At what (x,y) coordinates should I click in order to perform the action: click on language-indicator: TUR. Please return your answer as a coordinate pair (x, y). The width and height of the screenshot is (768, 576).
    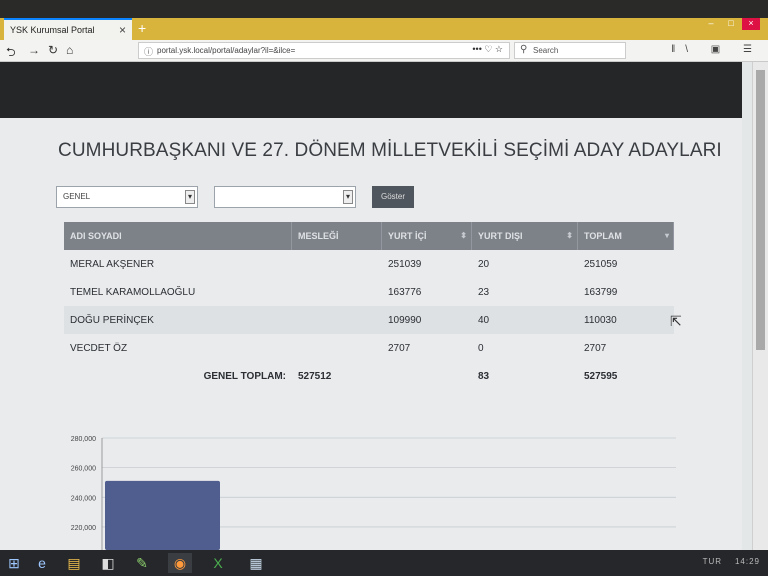
    Looking at the image, I should click on (712, 561).